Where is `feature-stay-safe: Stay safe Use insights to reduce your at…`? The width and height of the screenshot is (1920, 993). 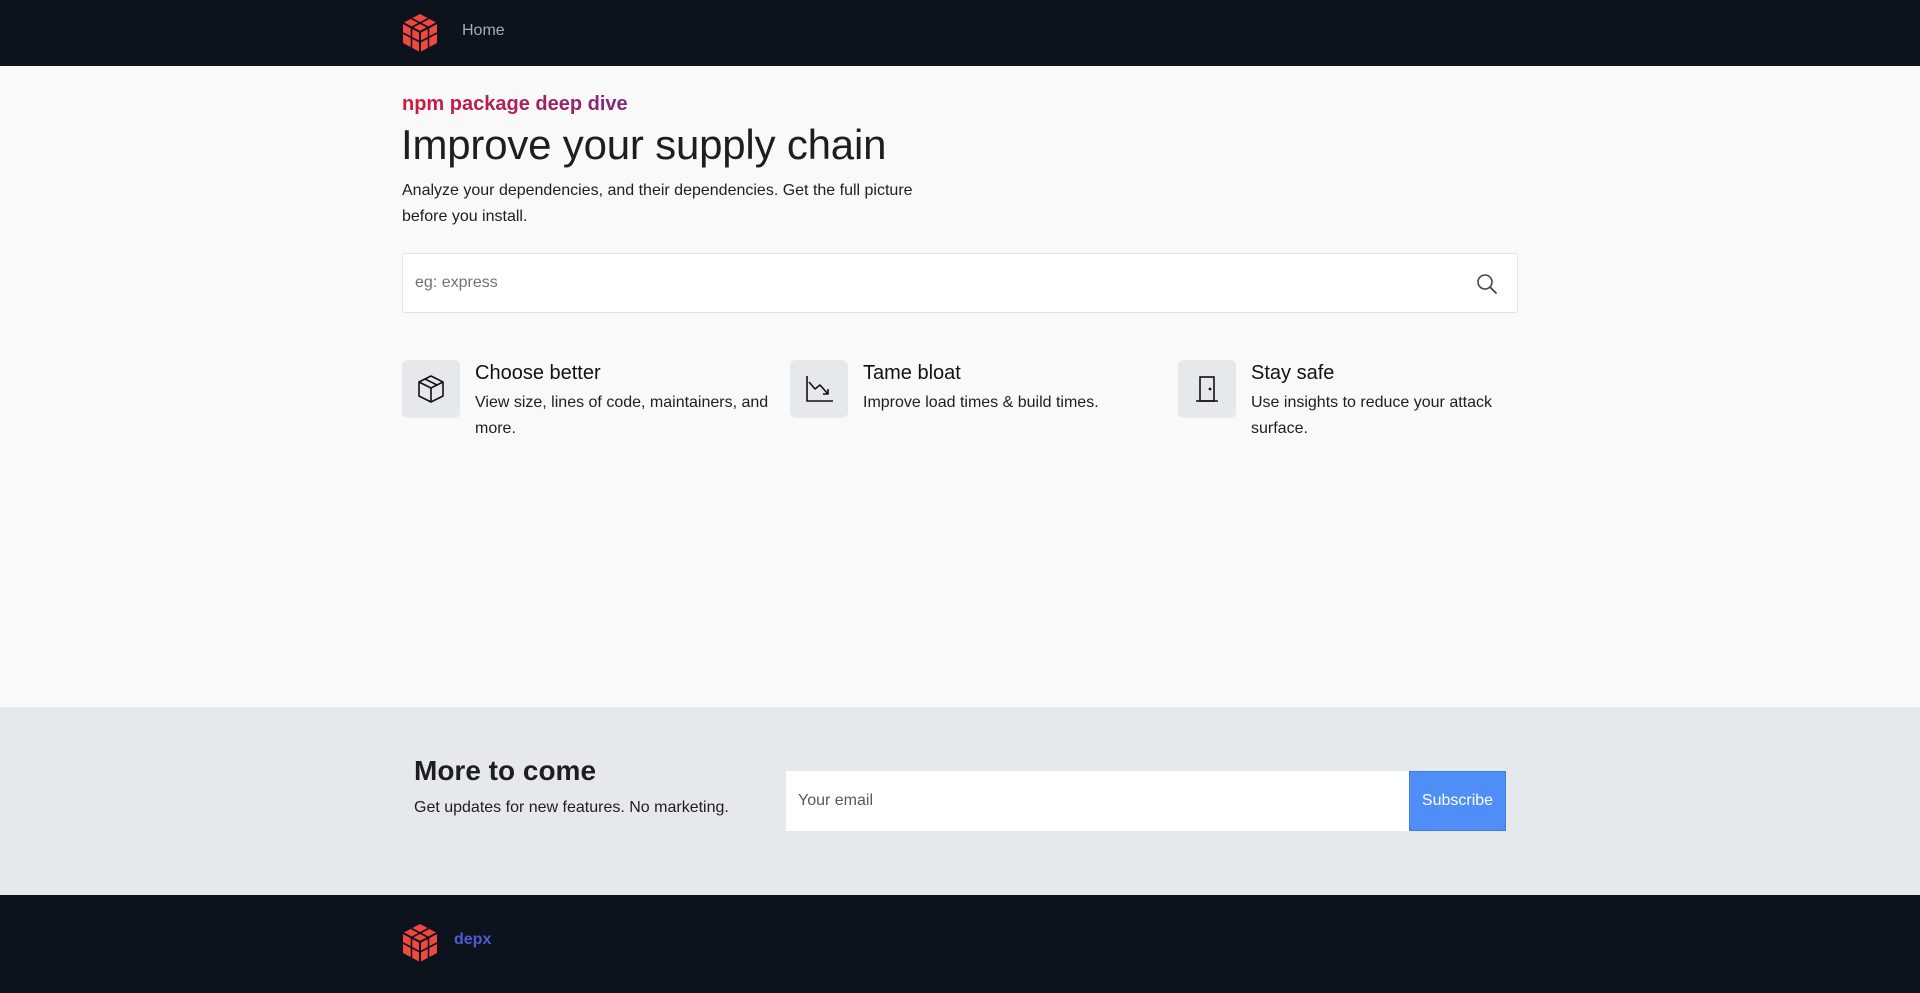
feature-stay-safe: Stay safe Use insights to reduce your at… is located at coordinates (1368, 405).